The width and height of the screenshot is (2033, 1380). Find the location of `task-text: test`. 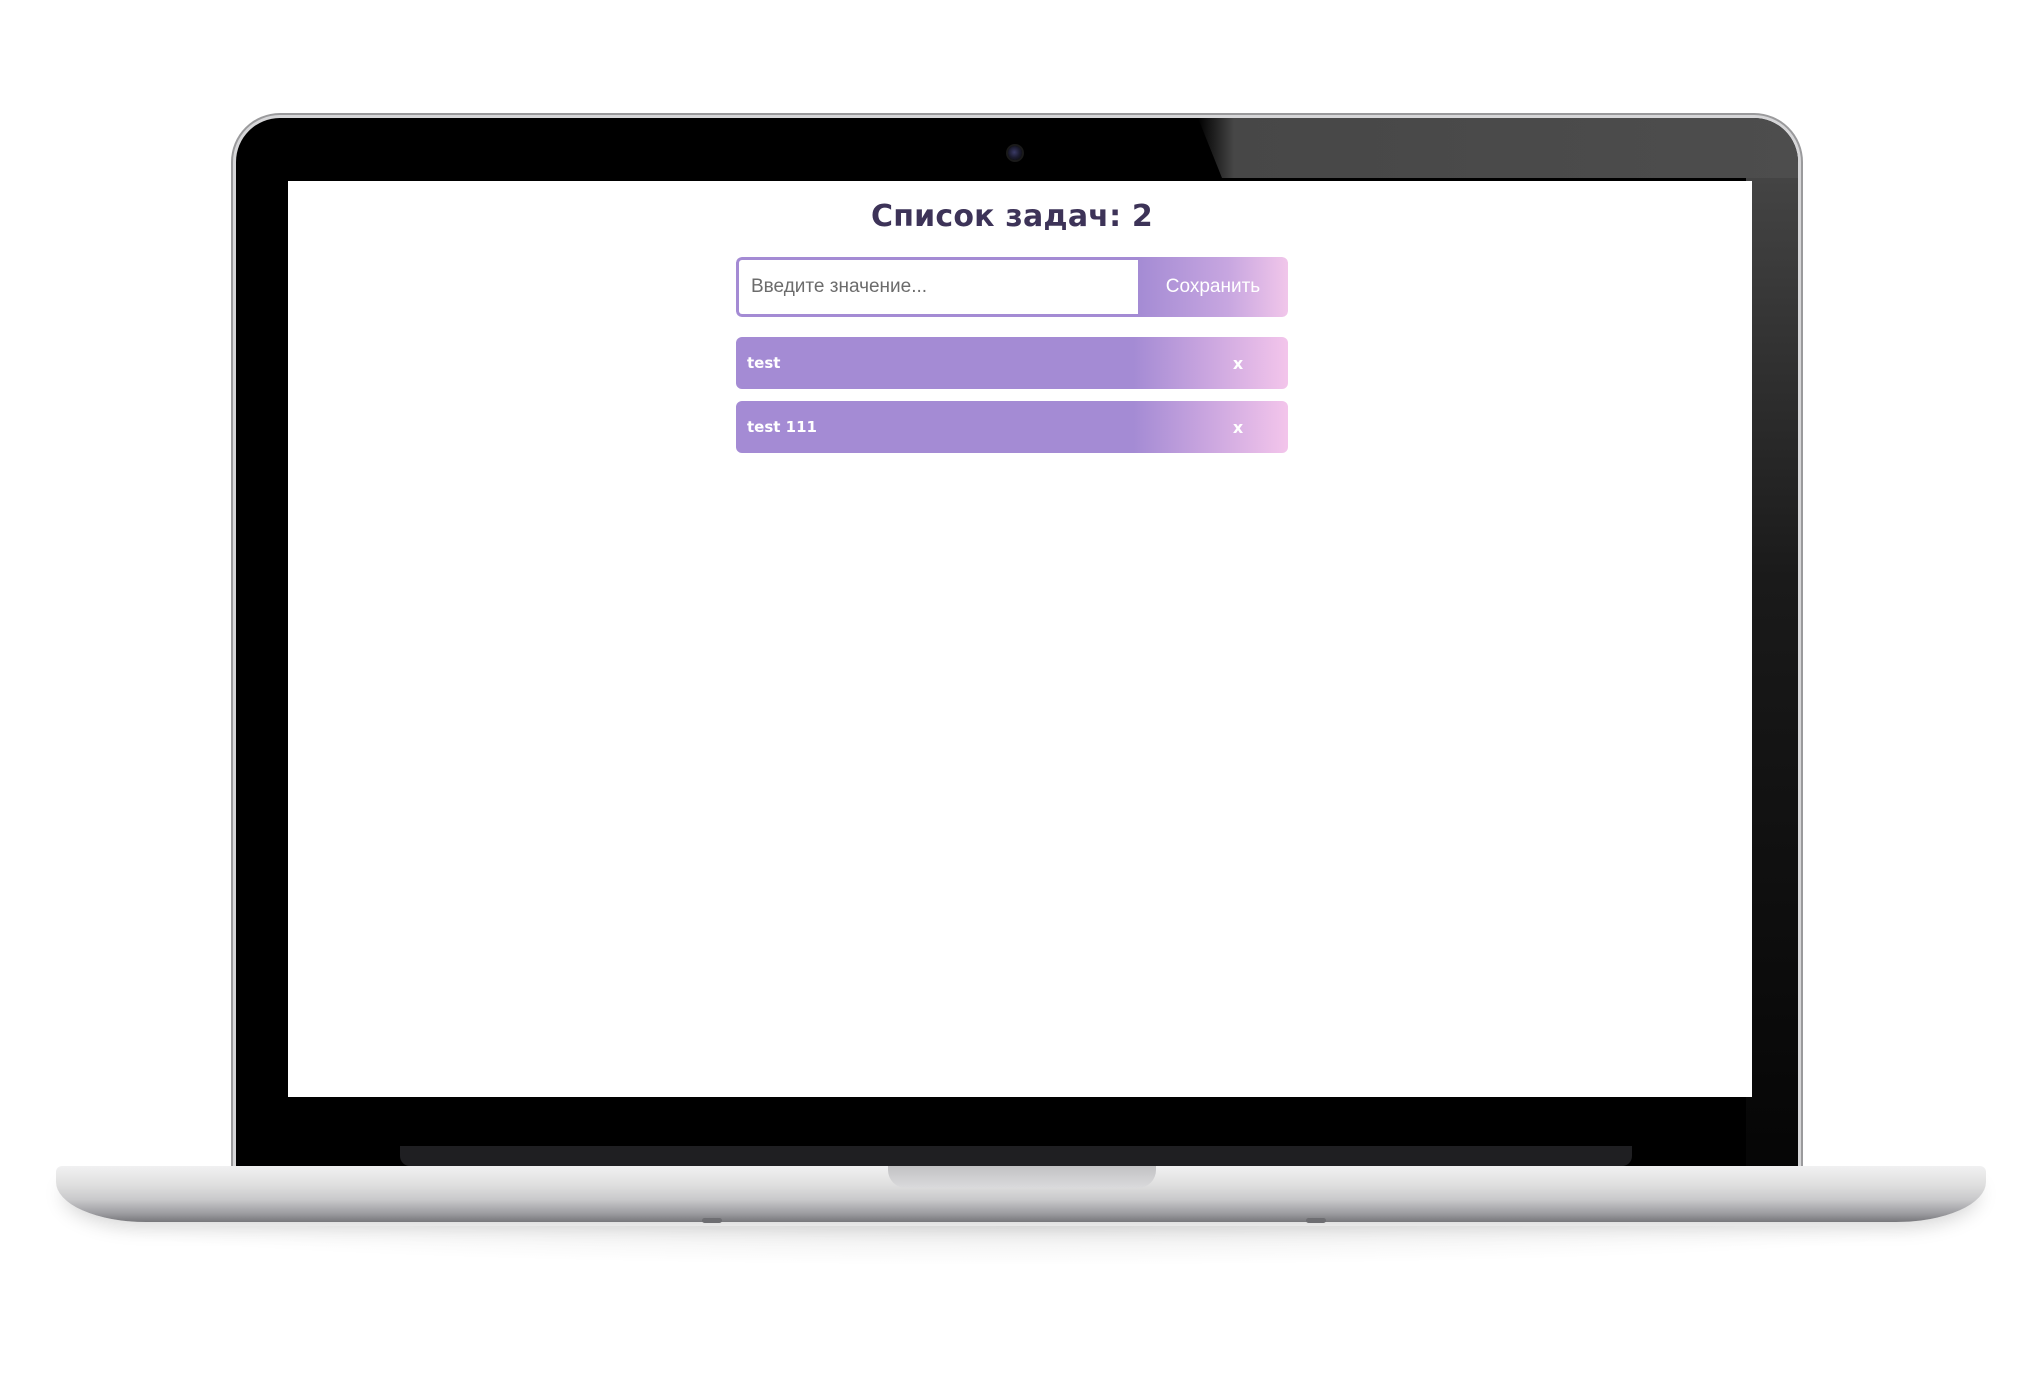

task-text: test is located at coordinates (764, 363).